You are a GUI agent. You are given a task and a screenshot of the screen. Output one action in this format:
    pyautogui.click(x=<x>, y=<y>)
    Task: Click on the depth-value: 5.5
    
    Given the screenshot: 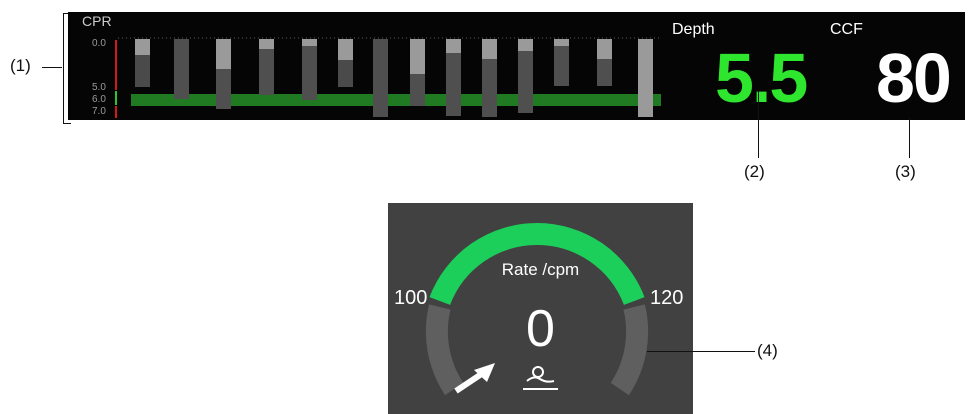 What is the action you would take?
    pyautogui.click(x=761, y=78)
    